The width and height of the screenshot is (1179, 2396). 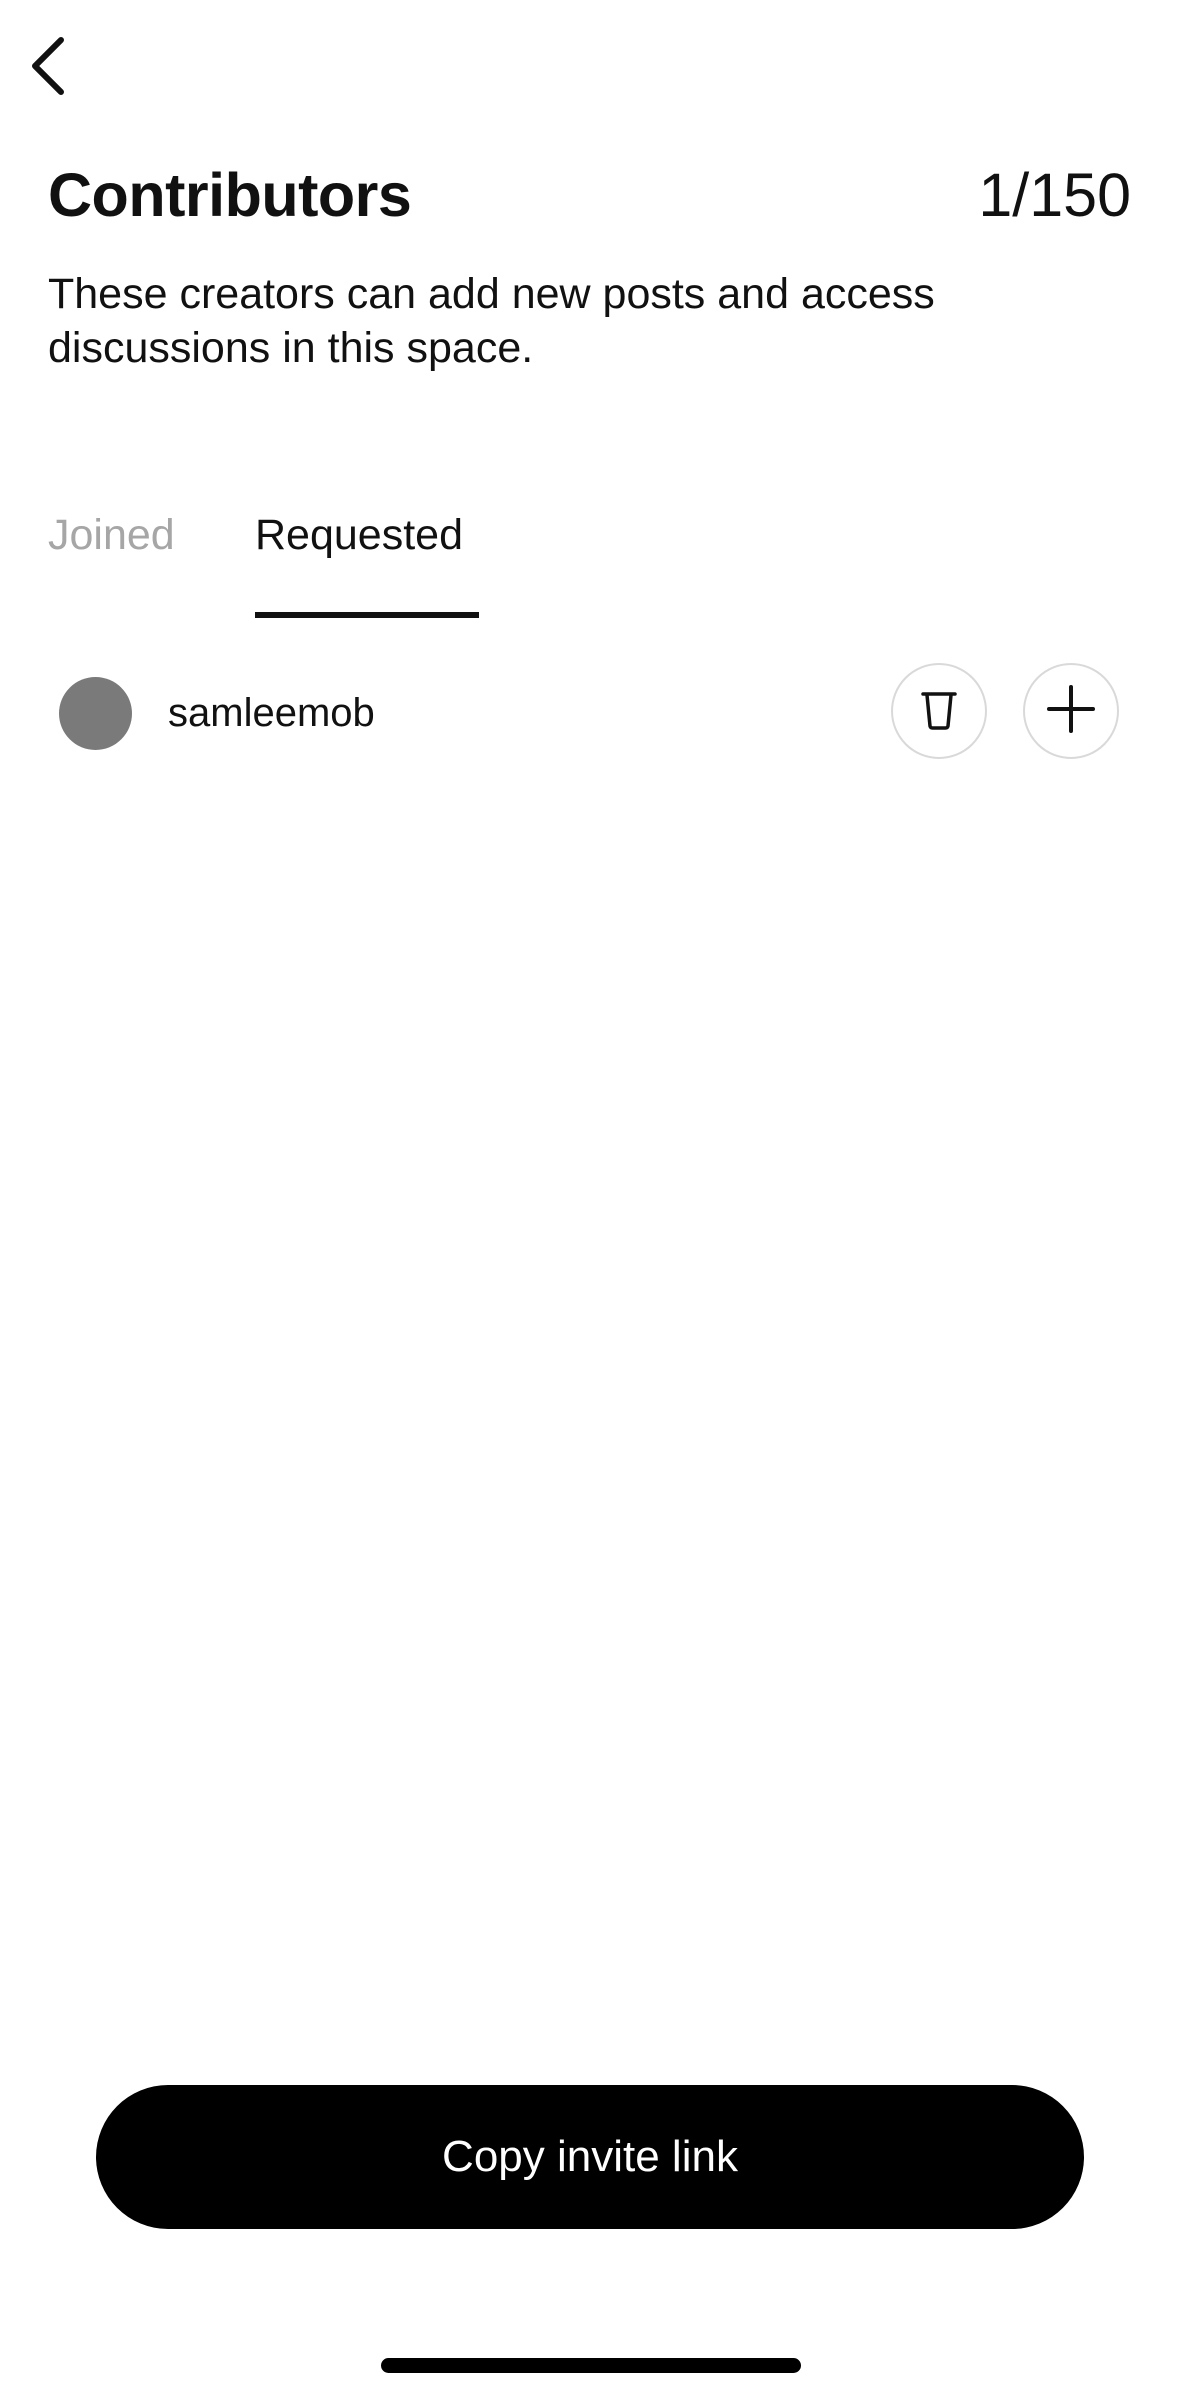 I want to click on accept-request-button, so click(x=1071, y=711).